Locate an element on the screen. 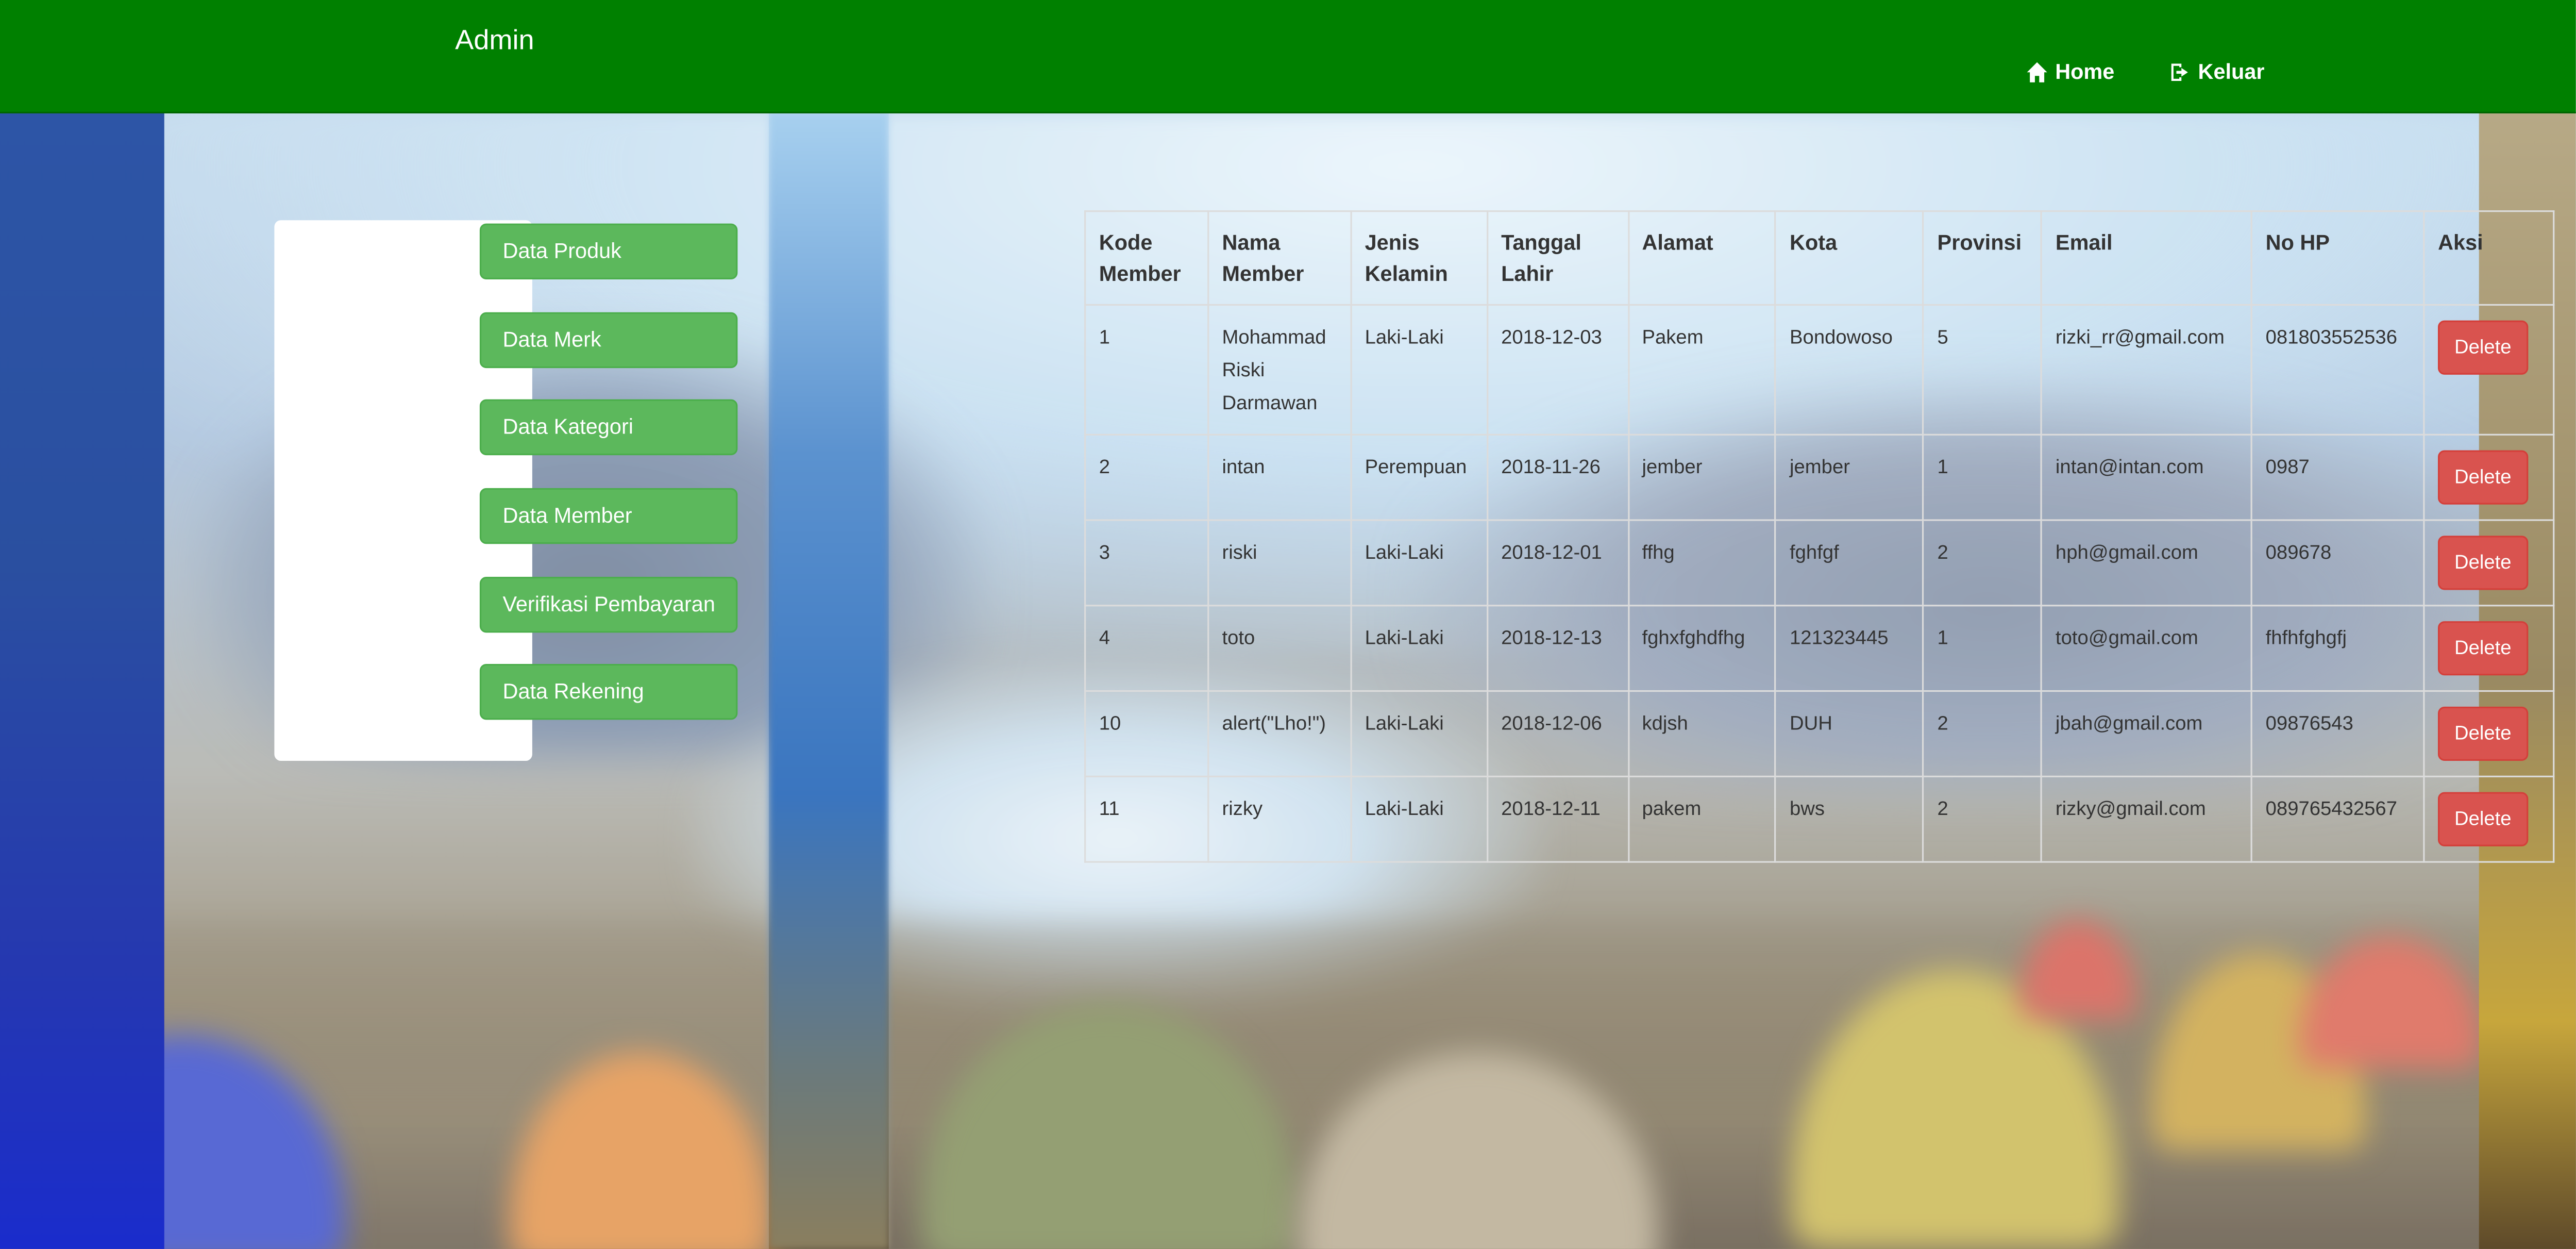 This screenshot has height=1249, width=2576. column-header: Email is located at coordinates (2147, 258).